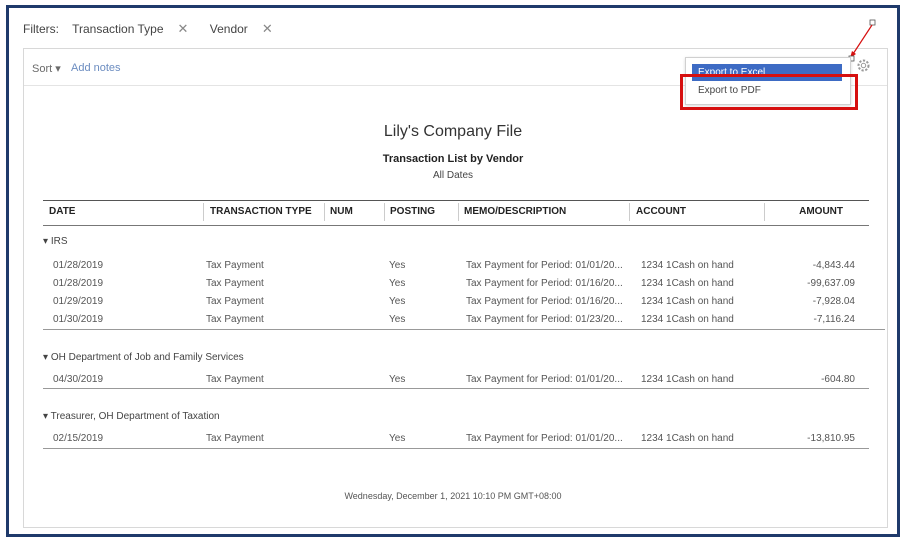  What do you see at coordinates (831, 283) in the screenshot?
I see `cell-amount: -99,637.09` at bounding box center [831, 283].